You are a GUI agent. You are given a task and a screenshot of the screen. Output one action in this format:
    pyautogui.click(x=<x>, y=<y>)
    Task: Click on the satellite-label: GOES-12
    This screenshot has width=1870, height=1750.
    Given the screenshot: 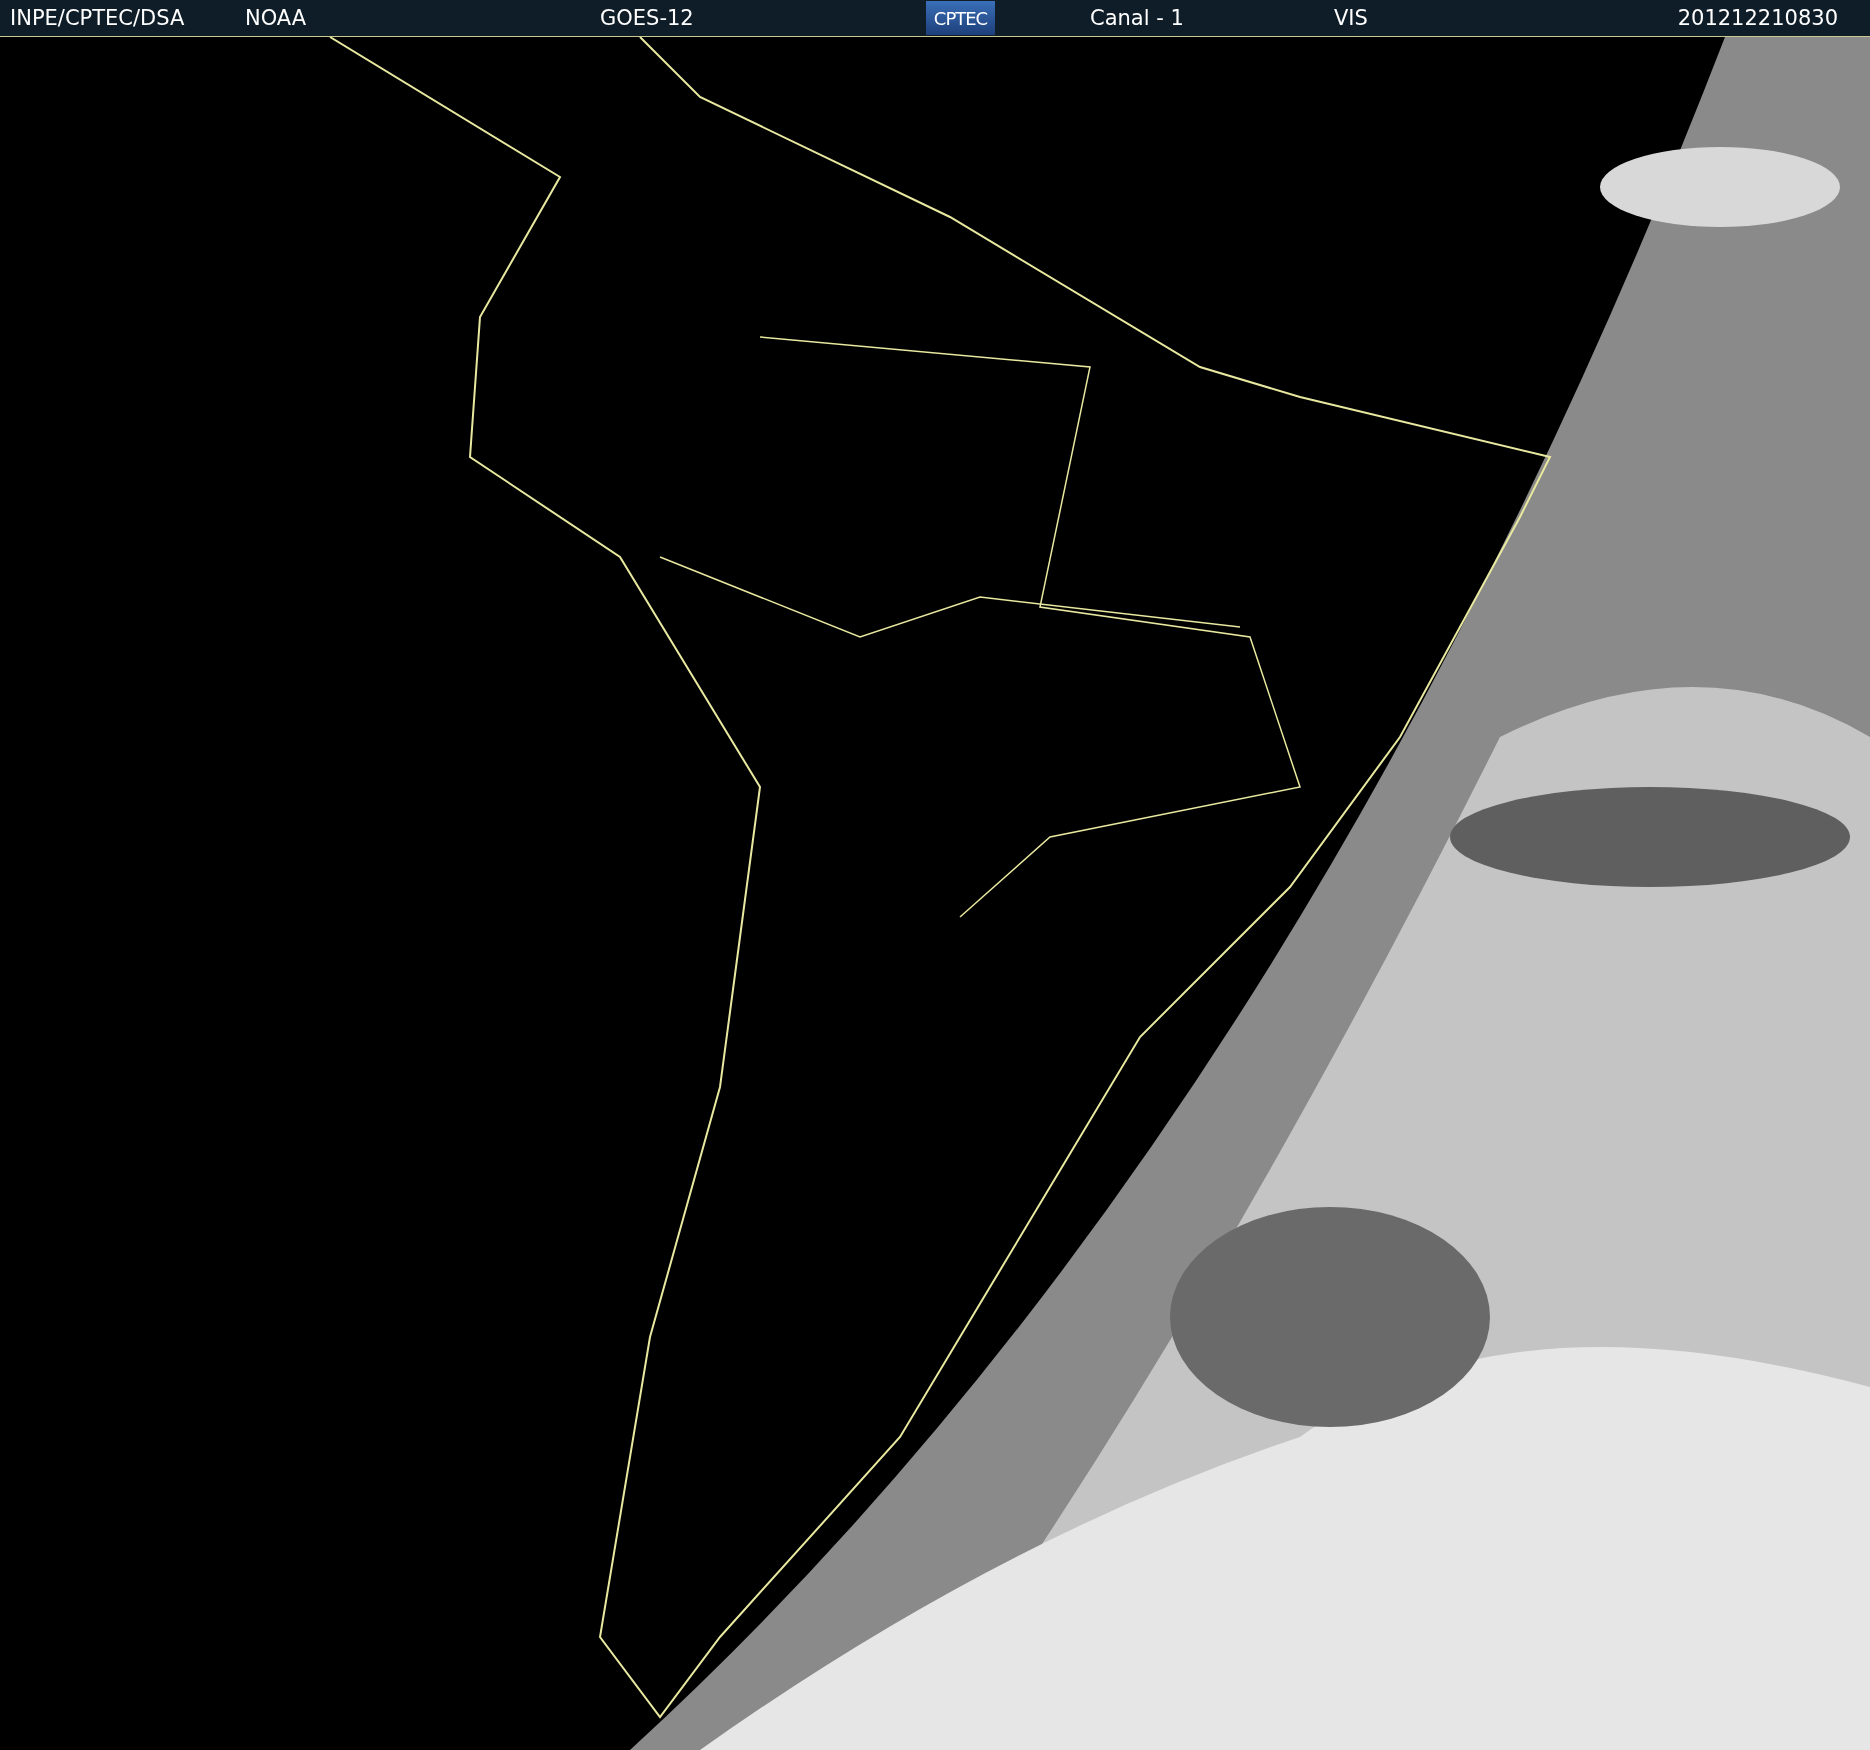 What is the action you would take?
    pyautogui.click(x=647, y=18)
    